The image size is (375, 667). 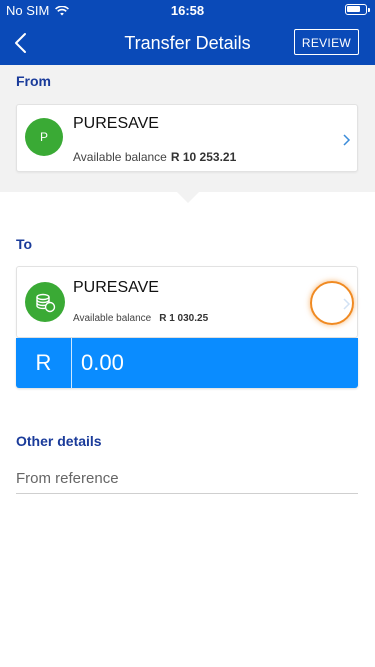 What do you see at coordinates (184, 318) in the screenshot?
I see `to-balance-value: R 1 030.25` at bounding box center [184, 318].